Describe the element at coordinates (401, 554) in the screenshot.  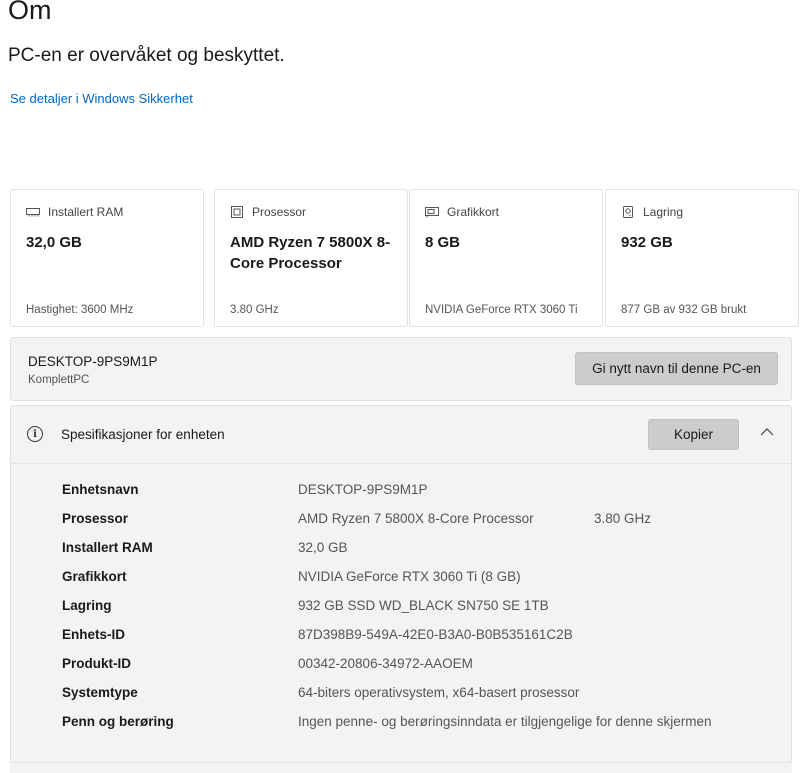
I see `spec-row-ram: Installert RAM 32,0 GB` at that location.